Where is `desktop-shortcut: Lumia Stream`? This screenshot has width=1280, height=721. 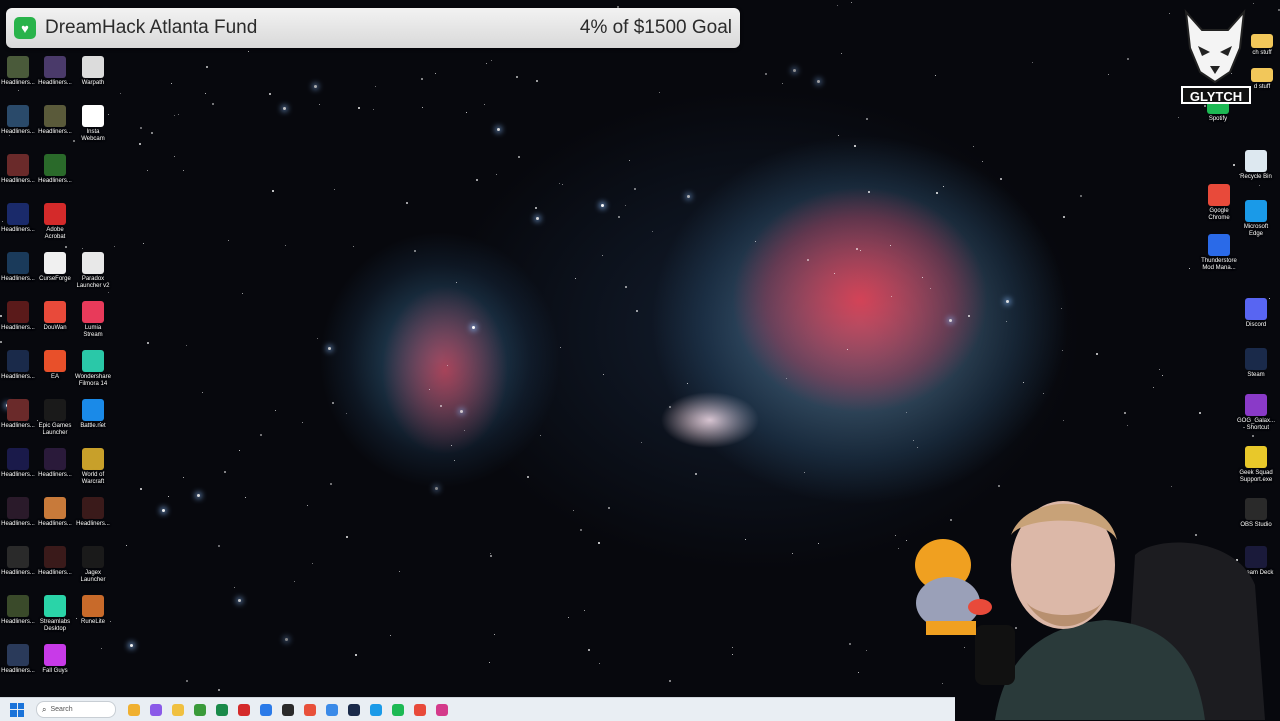 desktop-shortcut: Lumia Stream is located at coordinates (93, 320).